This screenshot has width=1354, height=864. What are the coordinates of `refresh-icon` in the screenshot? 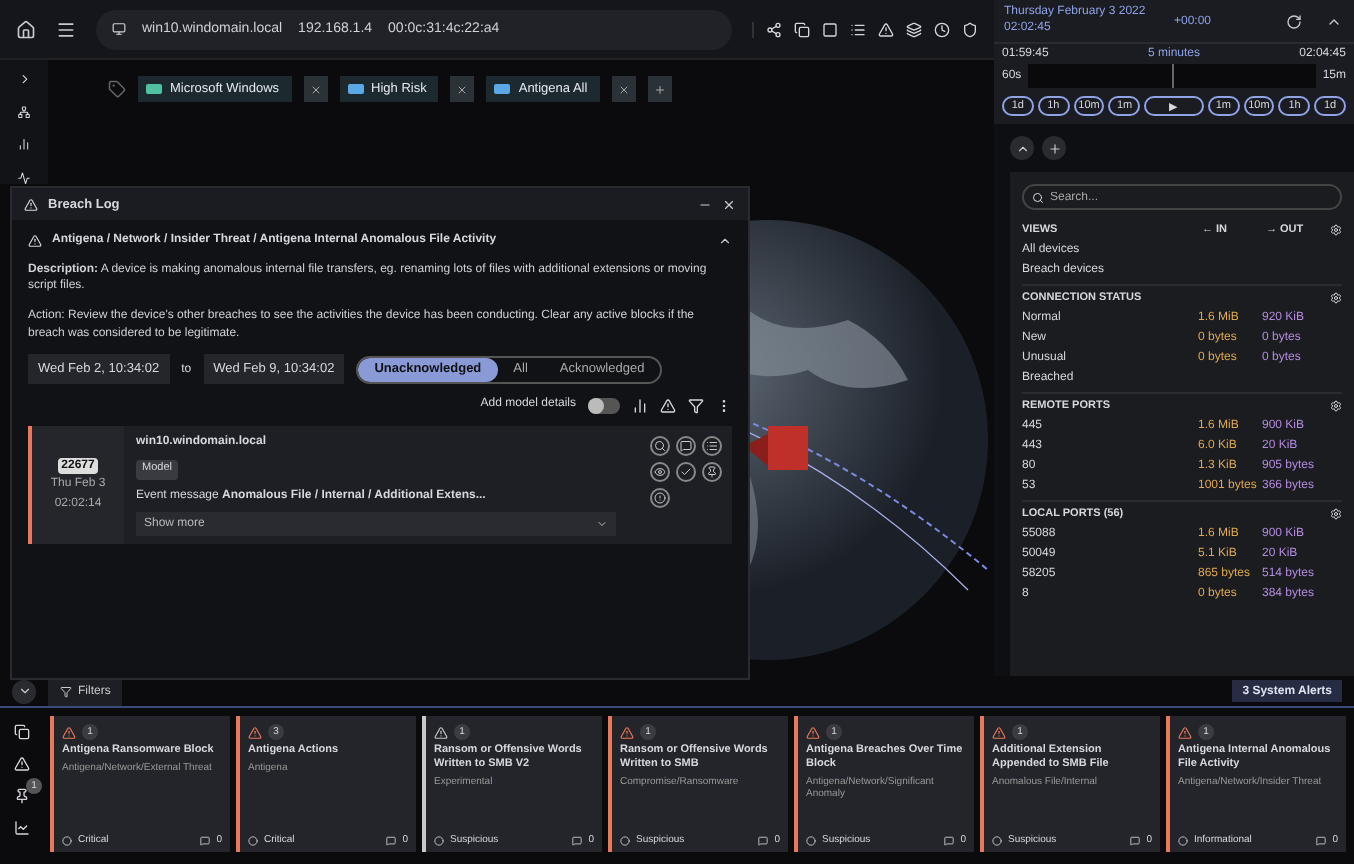 It's located at (1294, 21).